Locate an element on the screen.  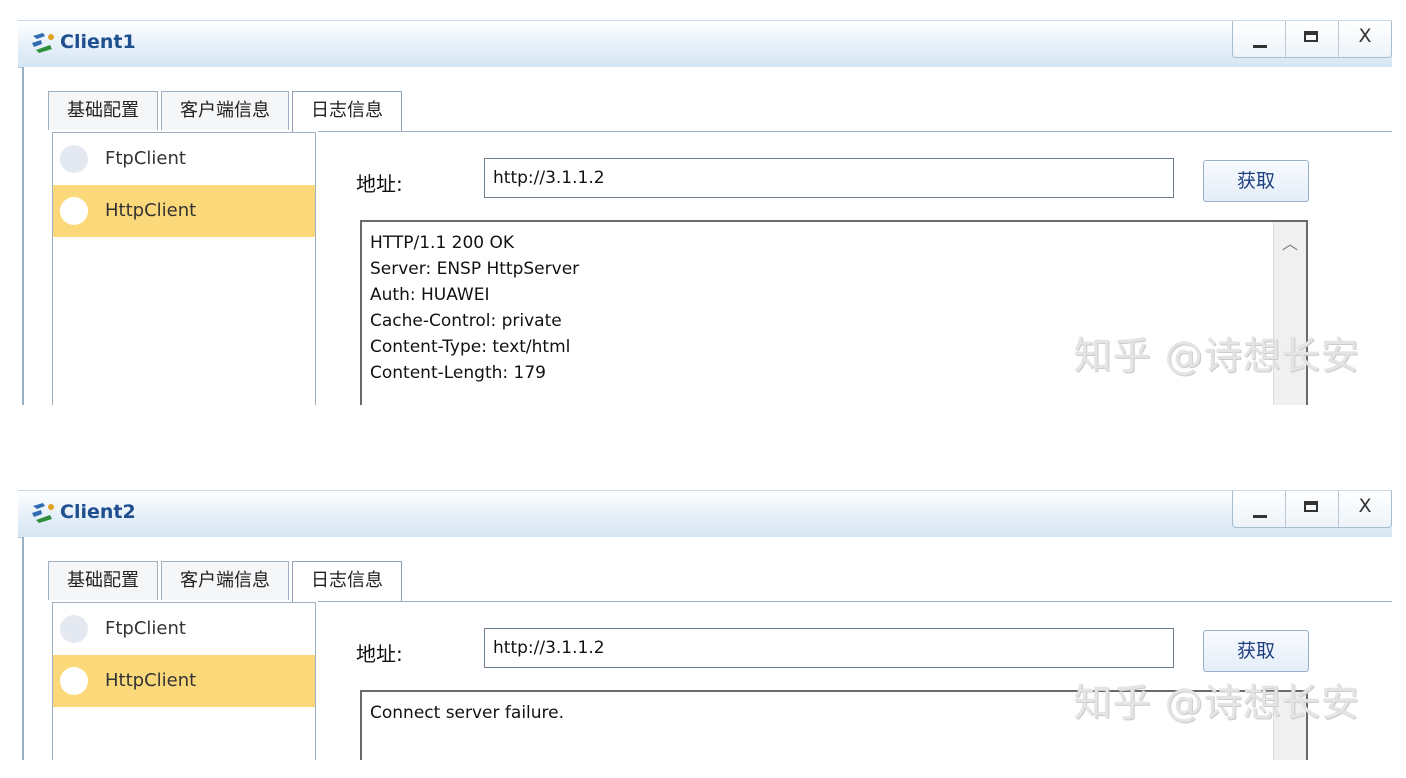
response-line: Auth: HUAWEI is located at coordinates (430, 295).